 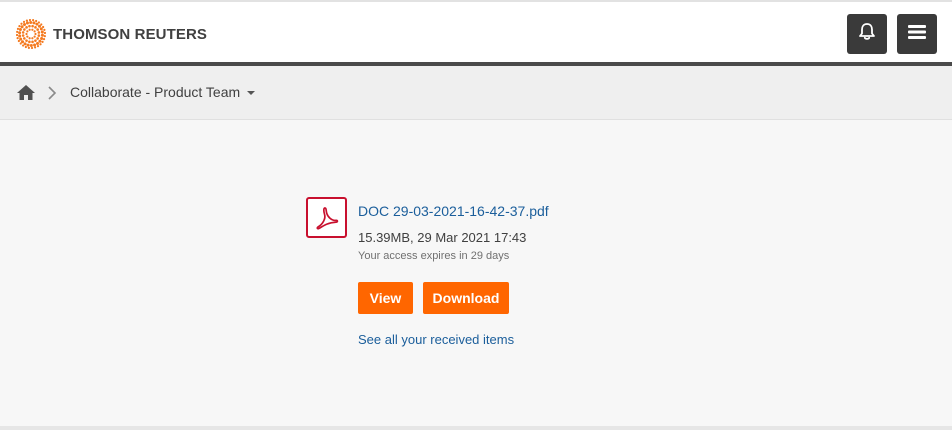 I want to click on notifications-button, so click(x=867, y=34).